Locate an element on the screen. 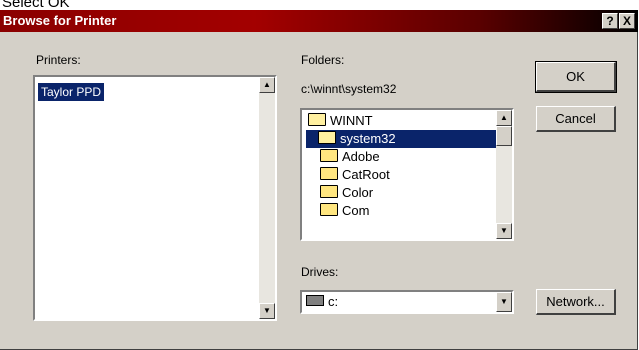 This screenshot has height=350, width=639. ok-button: OK is located at coordinates (576, 77).